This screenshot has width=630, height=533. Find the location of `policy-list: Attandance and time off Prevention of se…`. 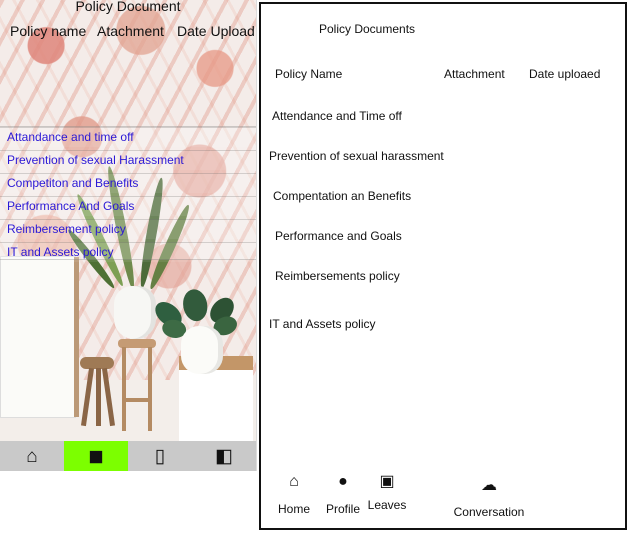

policy-list: Attandance and time off Prevention of se… is located at coordinates (128, 194).